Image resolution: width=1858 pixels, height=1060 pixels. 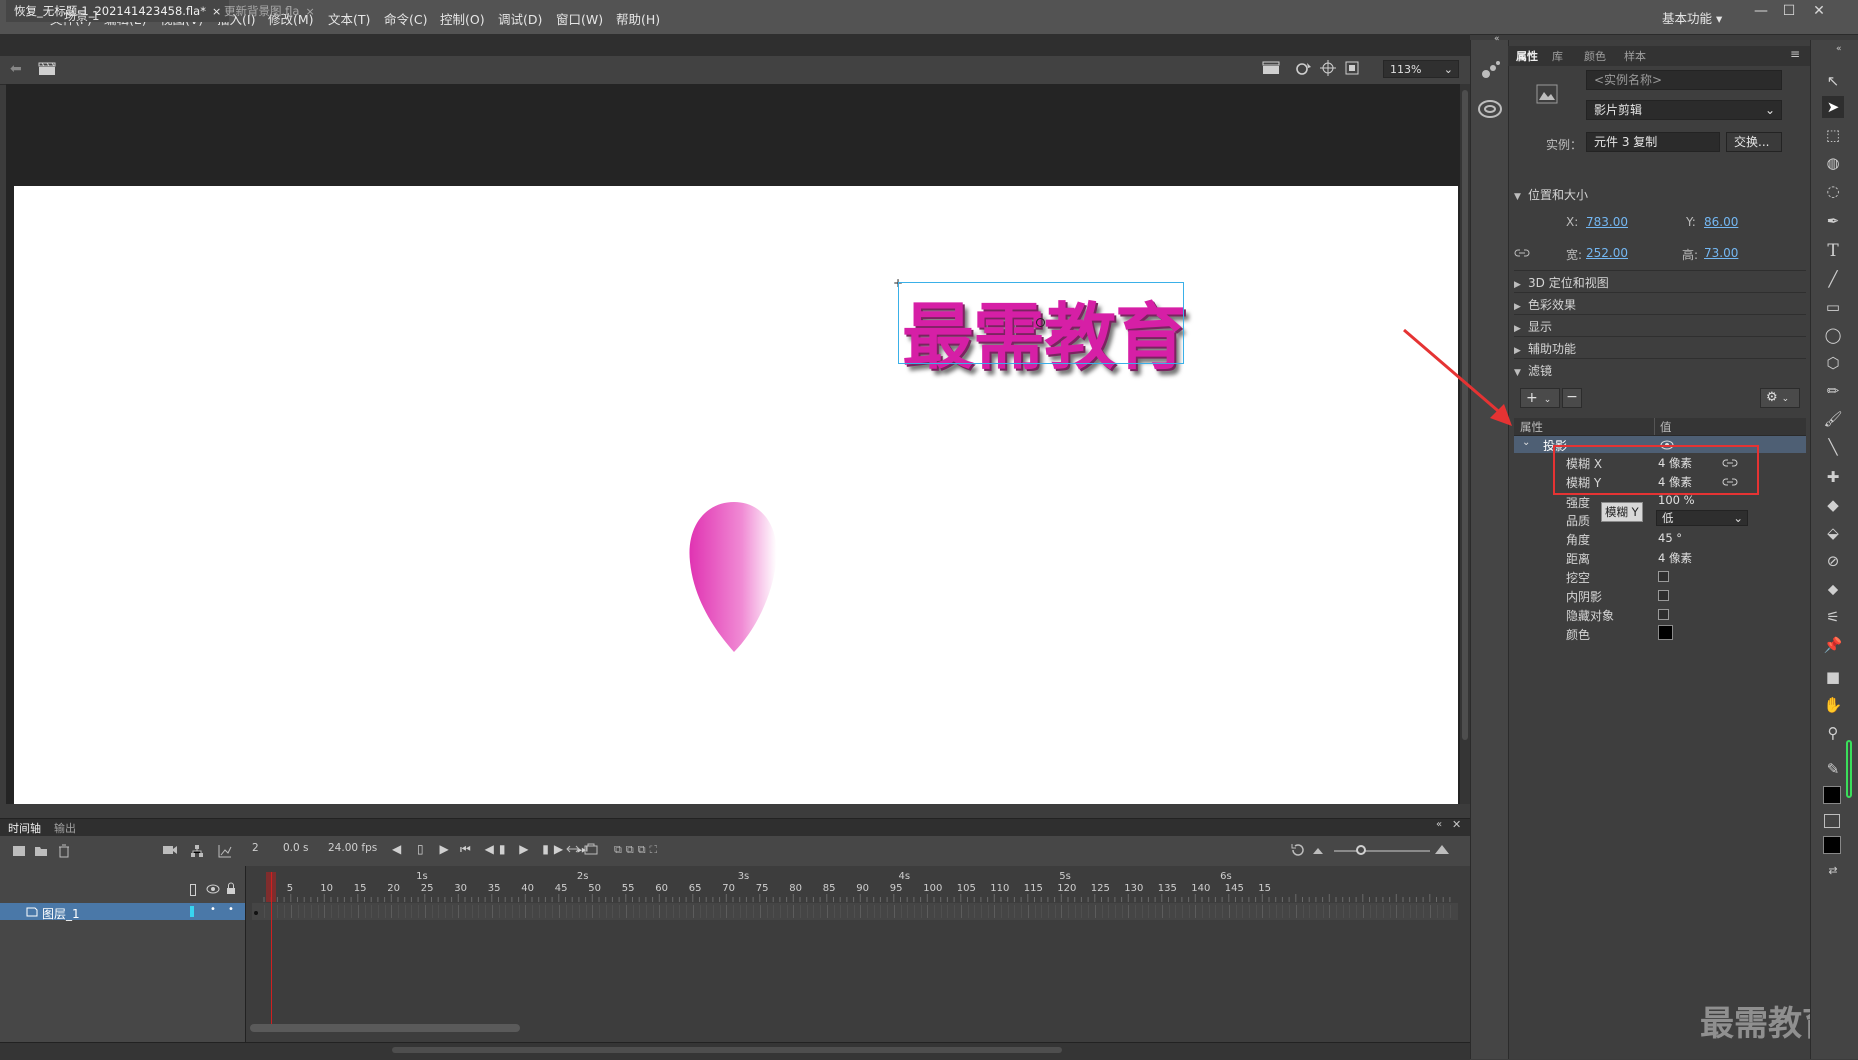 What do you see at coordinates (271, 952) in the screenshot?
I see `playhead-line` at bounding box center [271, 952].